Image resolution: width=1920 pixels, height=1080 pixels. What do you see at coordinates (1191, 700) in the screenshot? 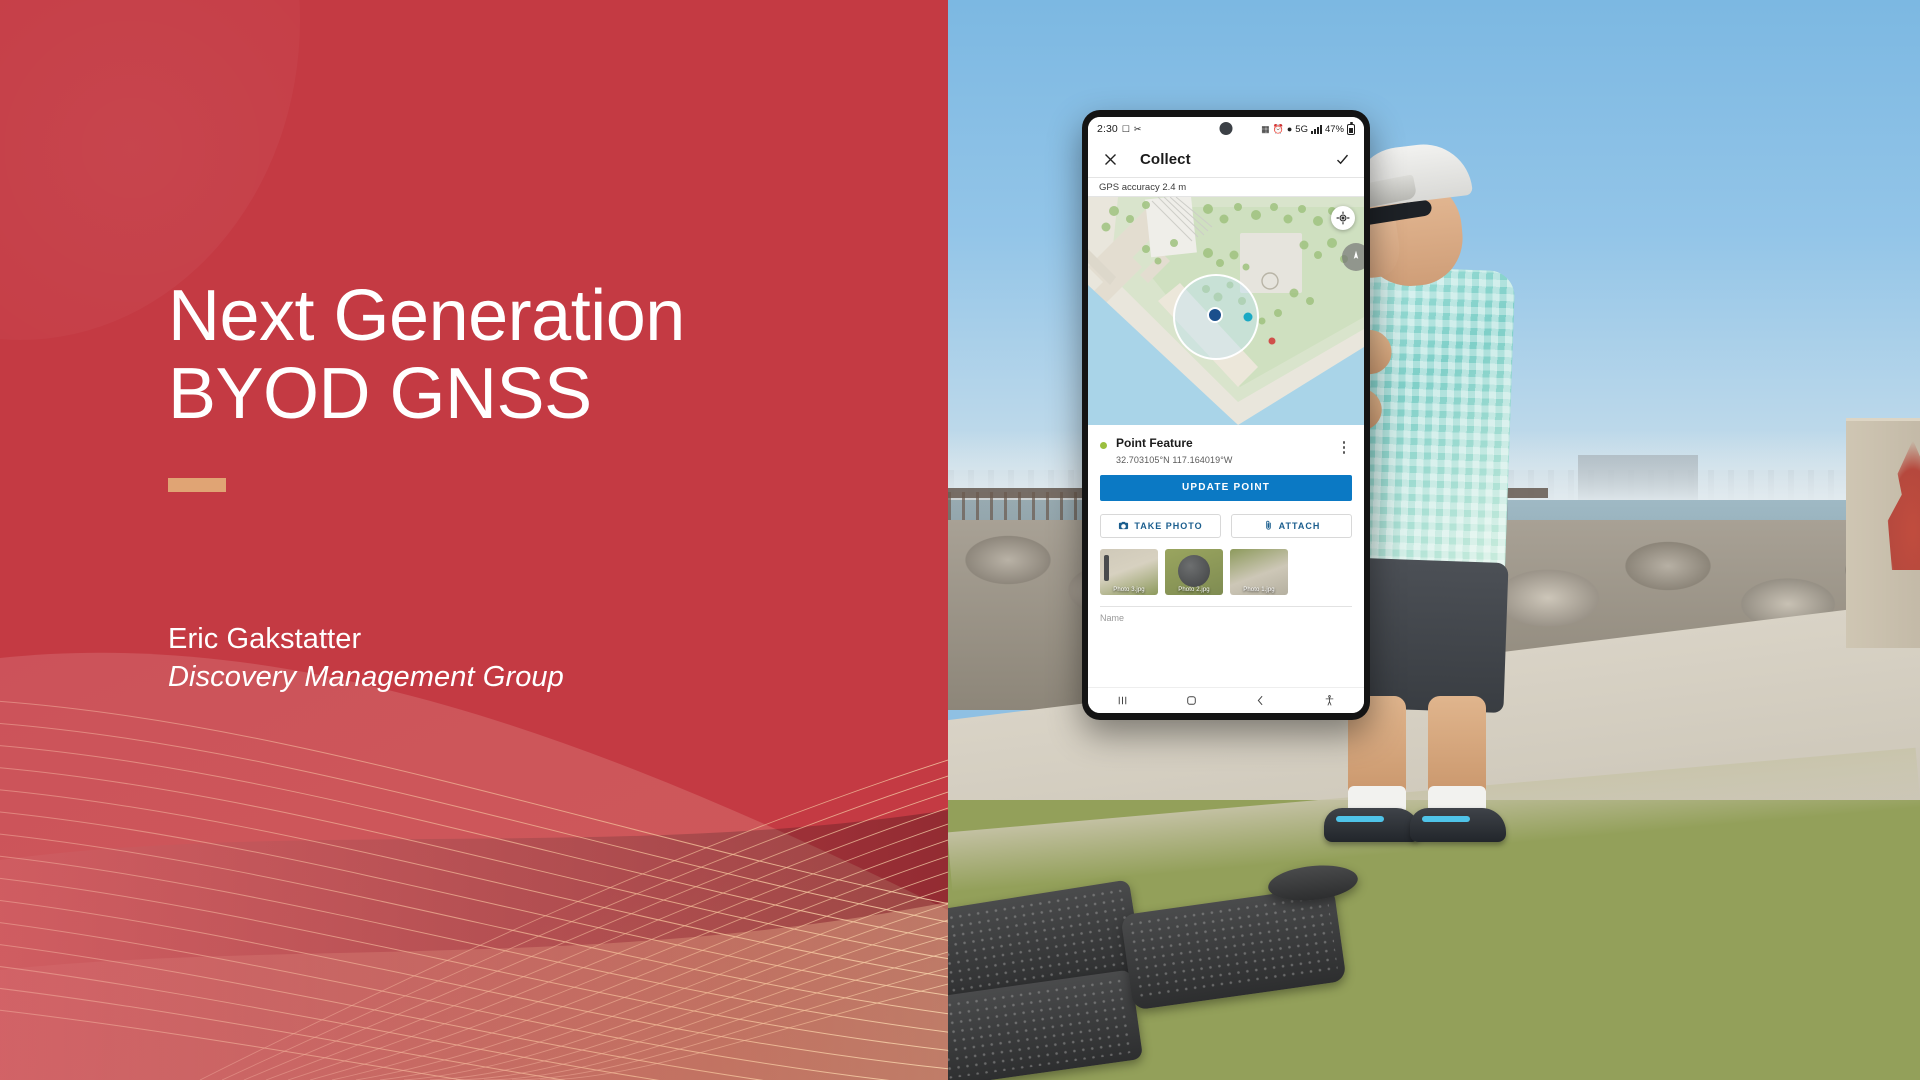
I see `home-icon` at bounding box center [1191, 700].